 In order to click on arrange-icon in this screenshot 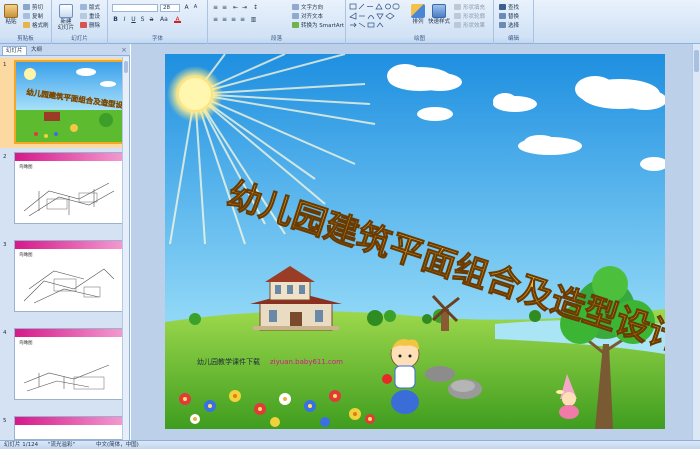, I will do `click(418, 11)`.